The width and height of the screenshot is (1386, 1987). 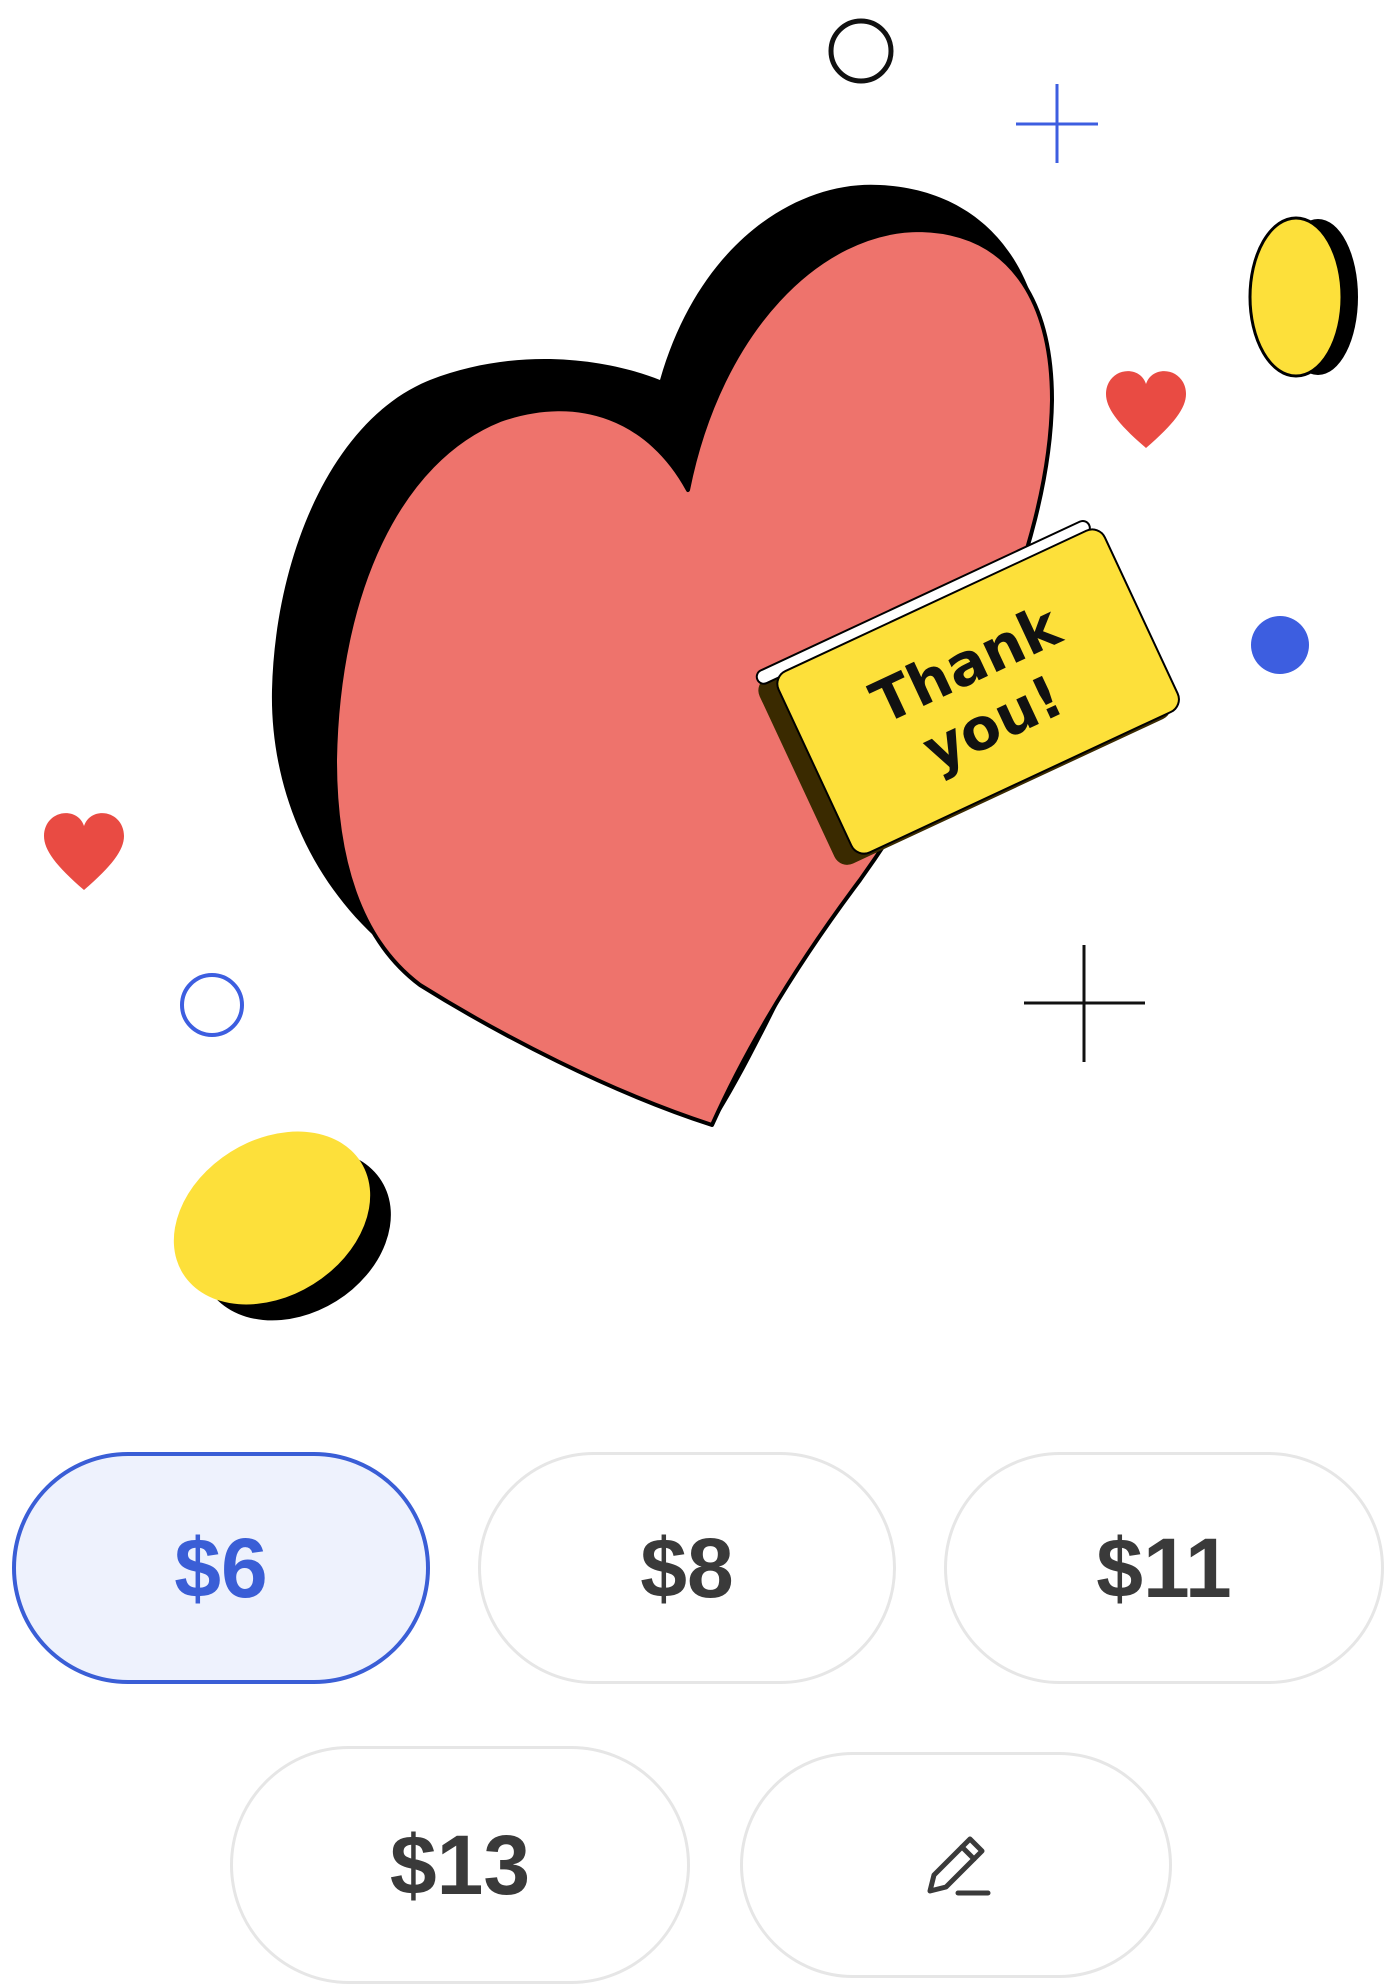 What do you see at coordinates (1303, 297) in the screenshot?
I see `coin-top-right` at bounding box center [1303, 297].